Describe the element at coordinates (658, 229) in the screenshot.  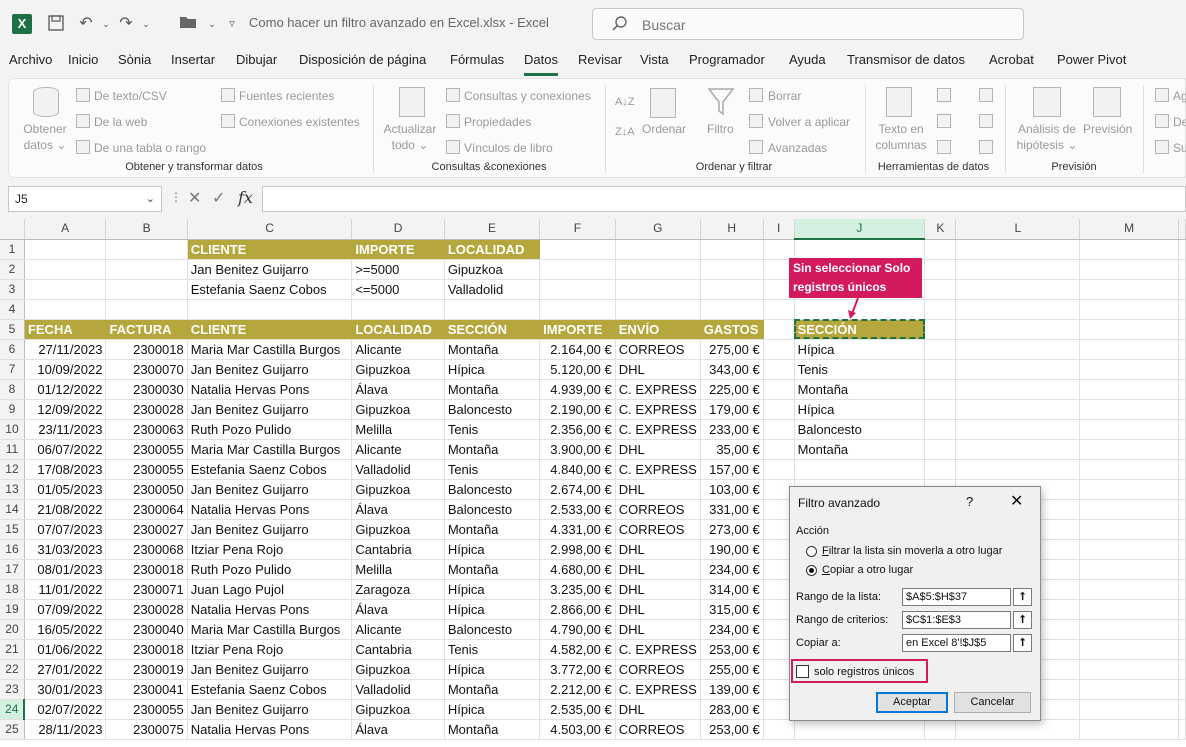
I see `column-header-g: G` at that location.